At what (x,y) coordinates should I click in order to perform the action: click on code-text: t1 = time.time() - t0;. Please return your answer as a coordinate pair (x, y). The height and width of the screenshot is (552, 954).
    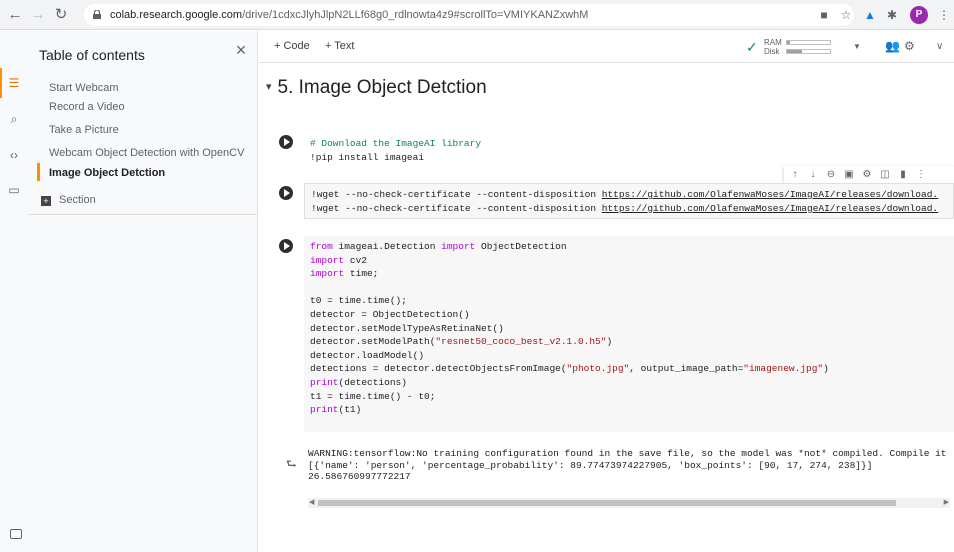
    Looking at the image, I should click on (373, 396).